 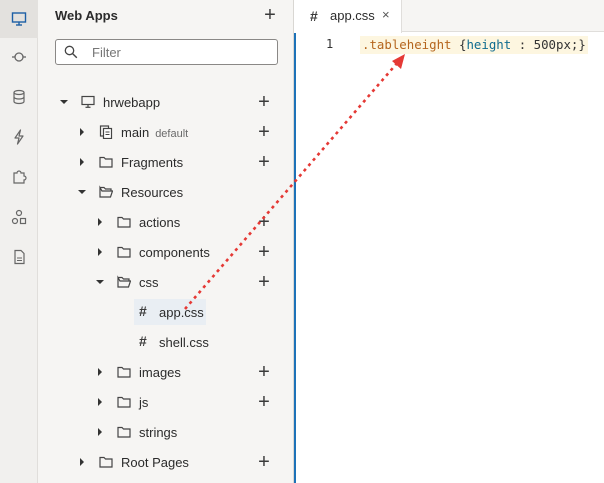 What do you see at coordinates (522, 44) in the screenshot?
I see `colon: :` at bounding box center [522, 44].